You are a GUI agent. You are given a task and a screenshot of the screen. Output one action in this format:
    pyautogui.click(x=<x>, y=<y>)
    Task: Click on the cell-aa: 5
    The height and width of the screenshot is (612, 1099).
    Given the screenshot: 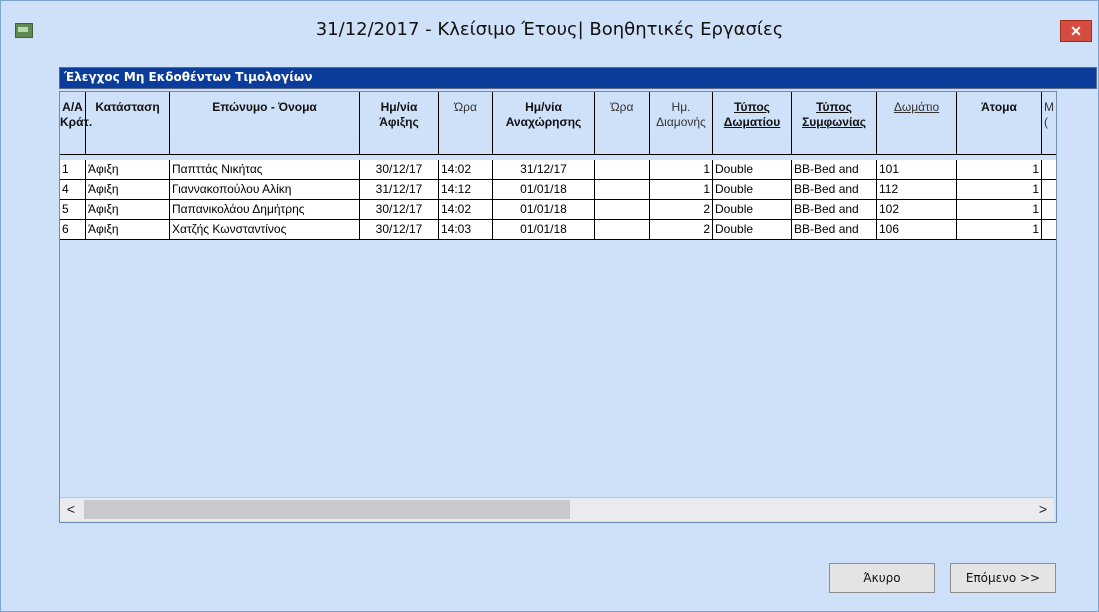 What is the action you would take?
    pyautogui.click(x=73, y=209)
    